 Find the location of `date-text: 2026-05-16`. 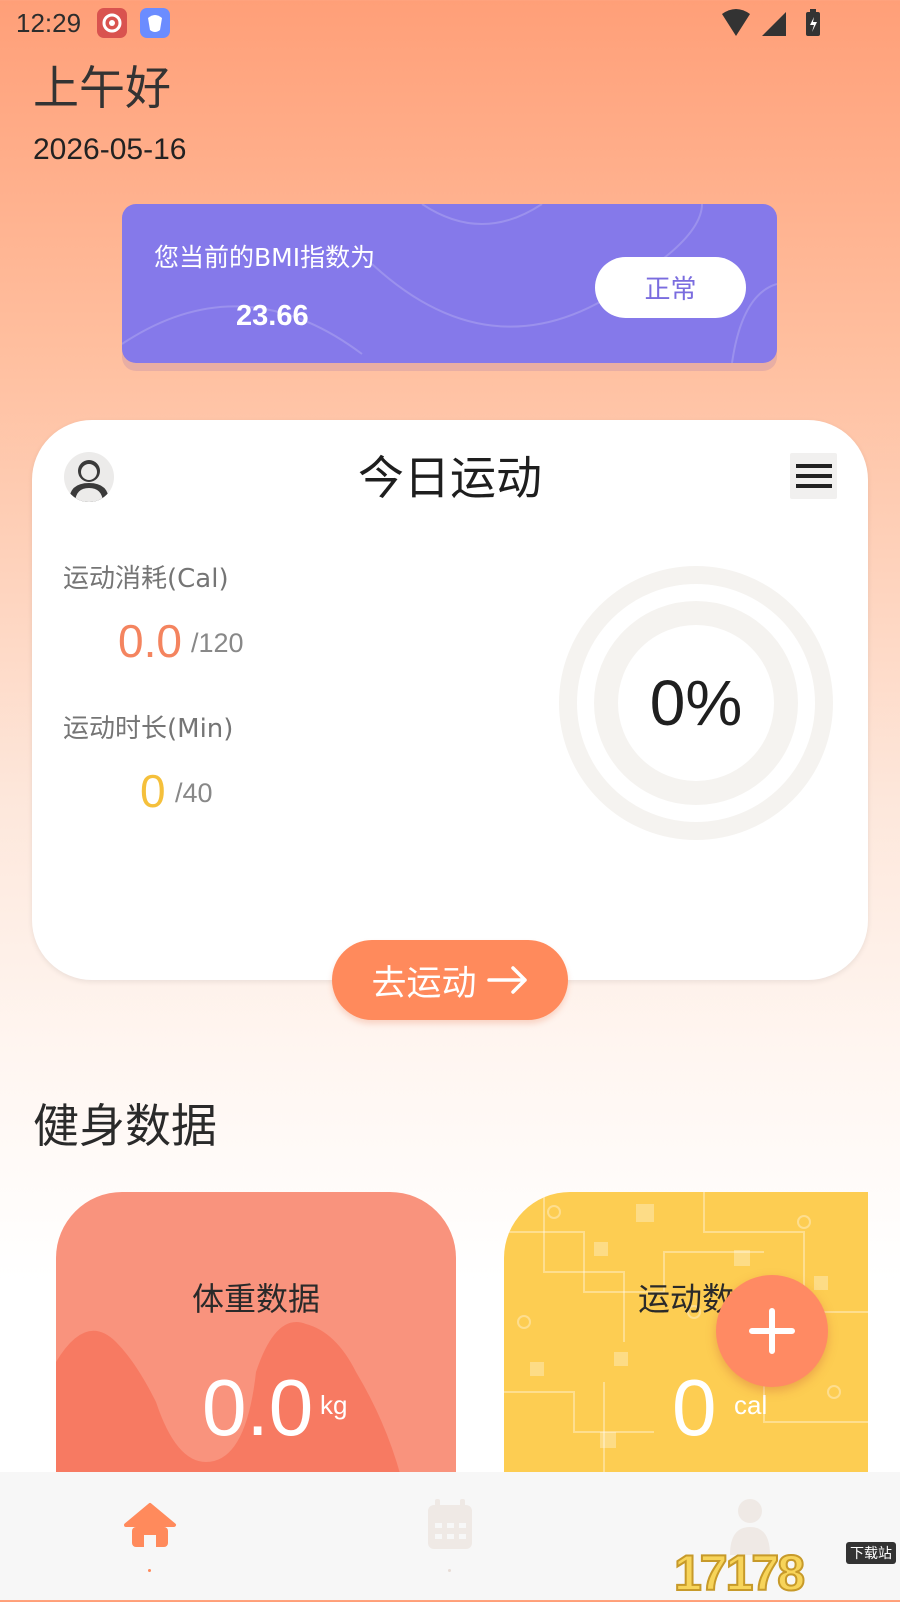

date-text: 2026-05-16 is located at coordinates (110, 149).